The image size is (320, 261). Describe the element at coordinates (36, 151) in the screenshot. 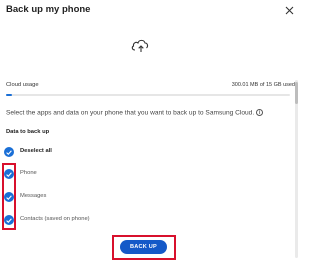

I see `deselect-all-label: Deselect all` at that location.